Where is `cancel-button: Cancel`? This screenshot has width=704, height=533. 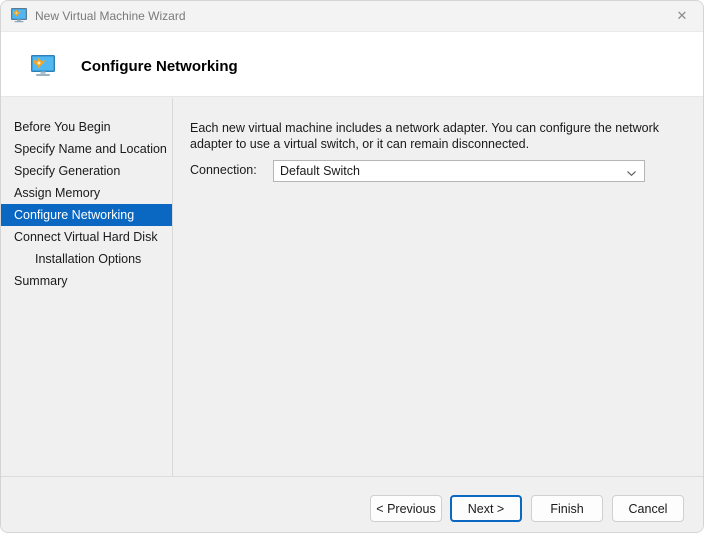
cancel-button: Cancel is located at coordinates (648, 508).